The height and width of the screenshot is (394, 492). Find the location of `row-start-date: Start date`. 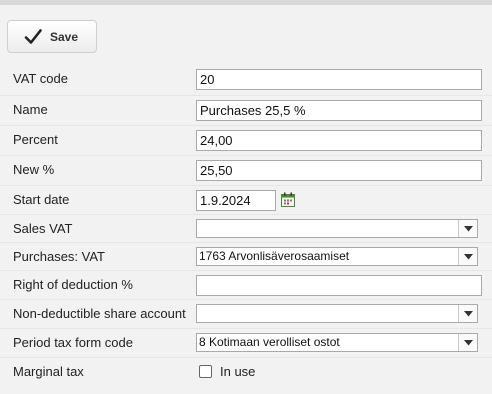

row-start-date: Start date is located at coordinates (246, 199).